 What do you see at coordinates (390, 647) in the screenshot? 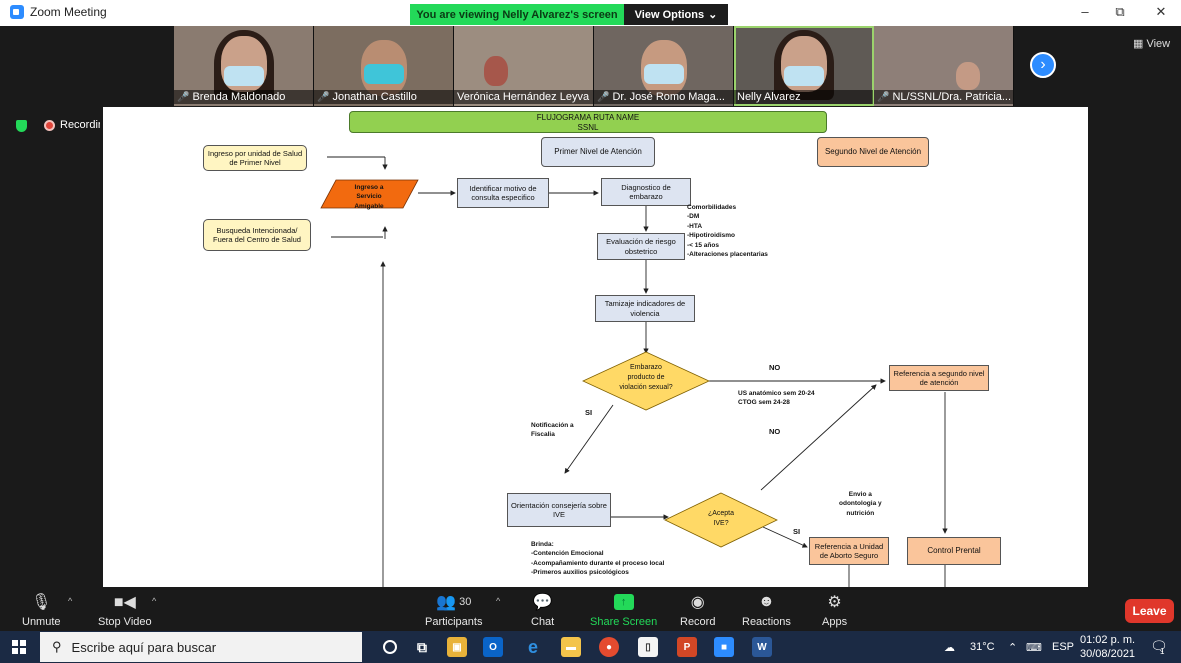
I see `cortana-icon` at bounding box center [390, 647].